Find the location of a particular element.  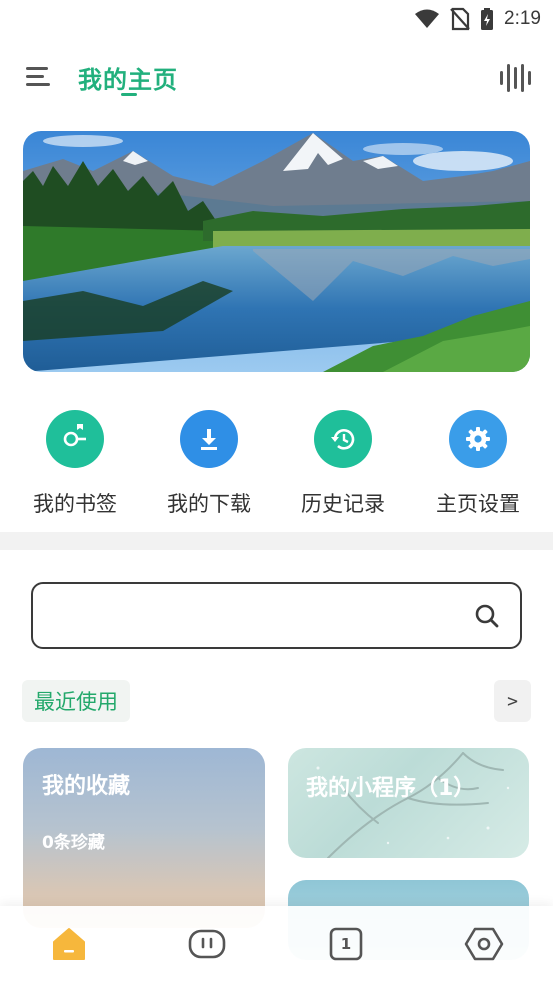

section-divider is located at coordinates (276, 541).